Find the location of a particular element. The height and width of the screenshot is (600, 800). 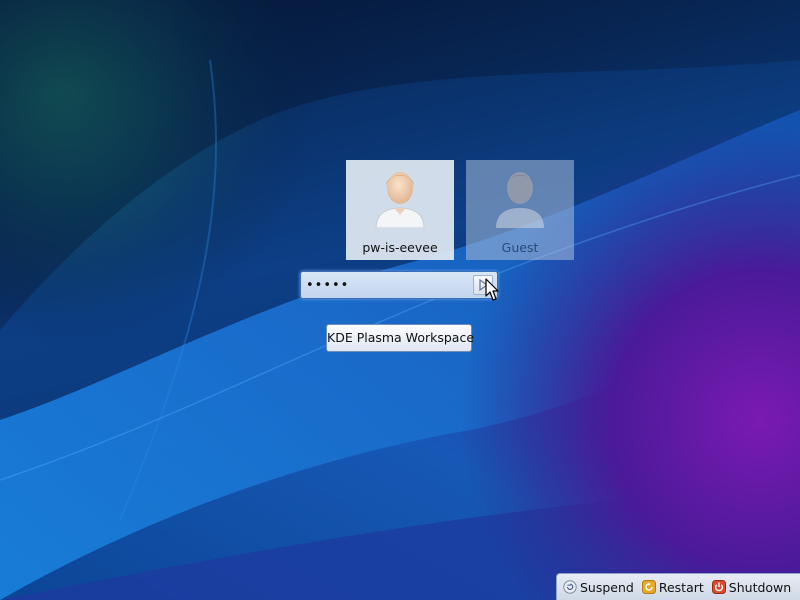

user-name-label: Guest is located at coordinates (520, 247).